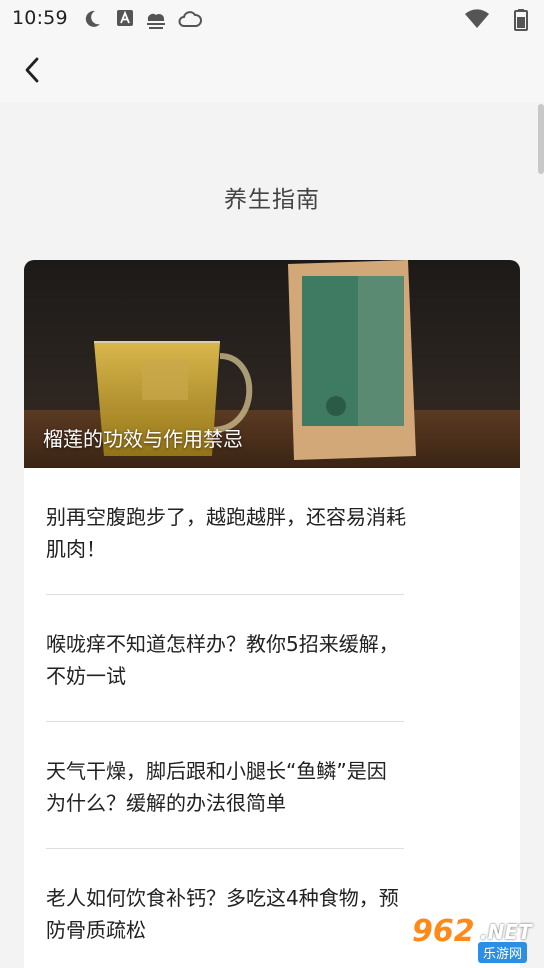  I want to click on article-title: 喉咙痒不知道怎样办？教你5招来缓解，不妨一试, so click(222, 660).